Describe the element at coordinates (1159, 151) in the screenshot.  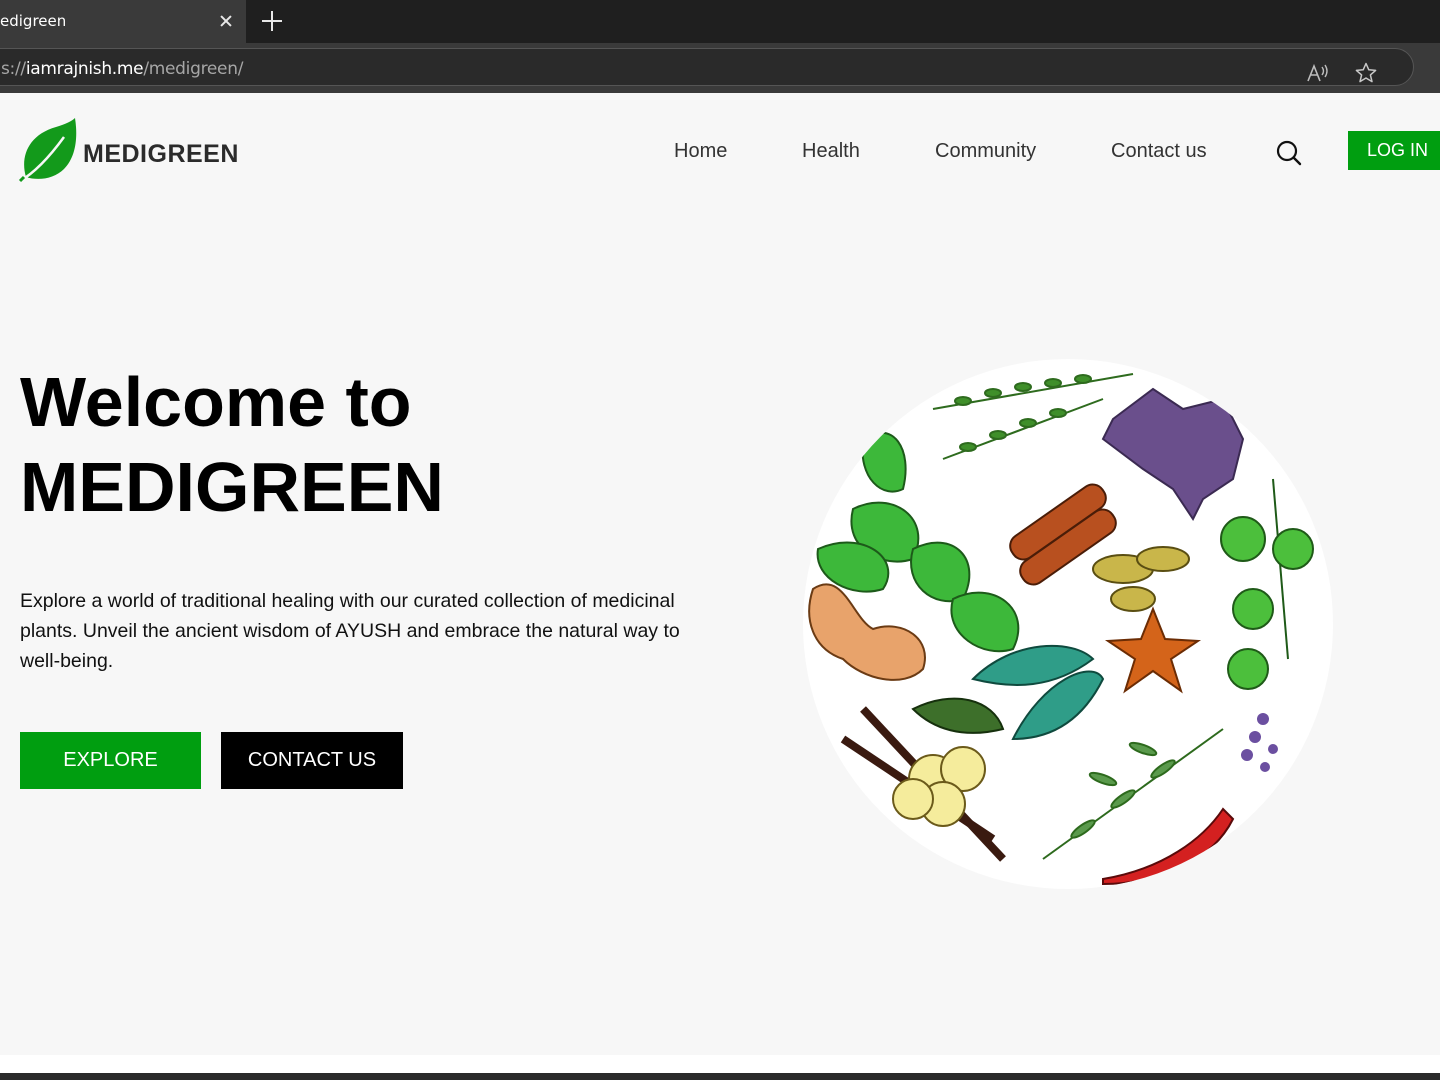
I see `nav-contact-us: Contact us` at that location.